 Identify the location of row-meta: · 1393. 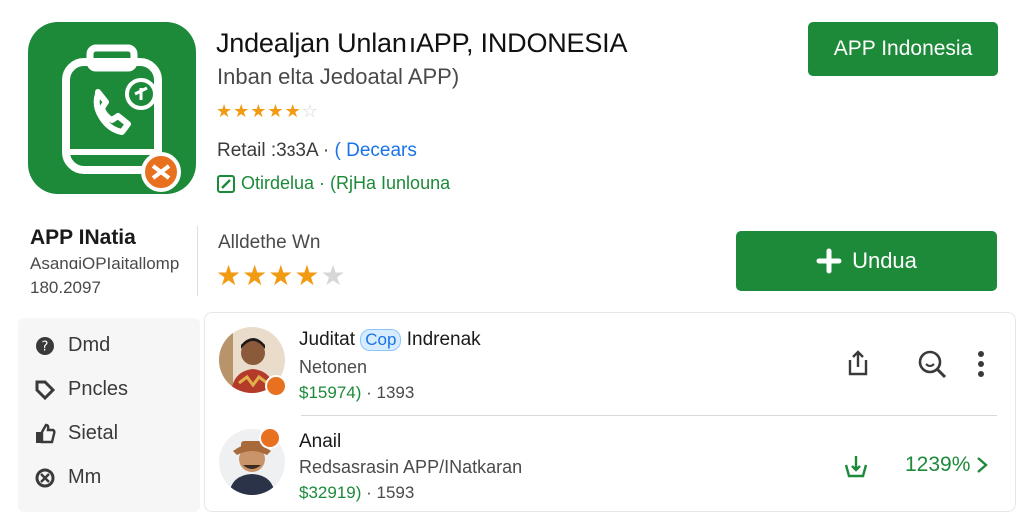
(390, 392).